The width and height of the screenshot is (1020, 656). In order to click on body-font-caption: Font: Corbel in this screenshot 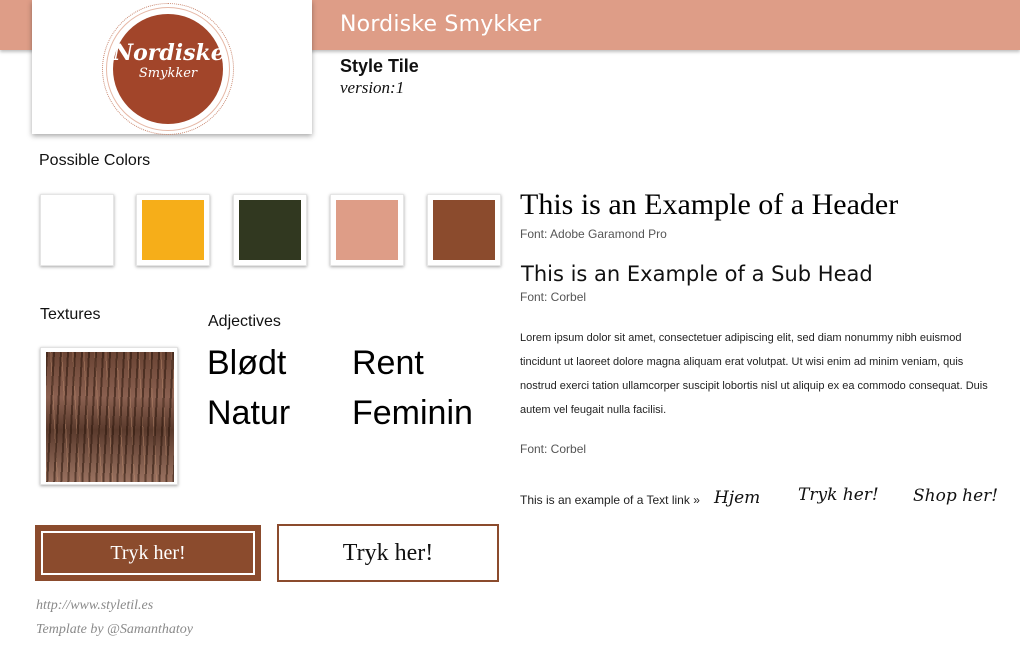, I will do `click(553, 449)`.